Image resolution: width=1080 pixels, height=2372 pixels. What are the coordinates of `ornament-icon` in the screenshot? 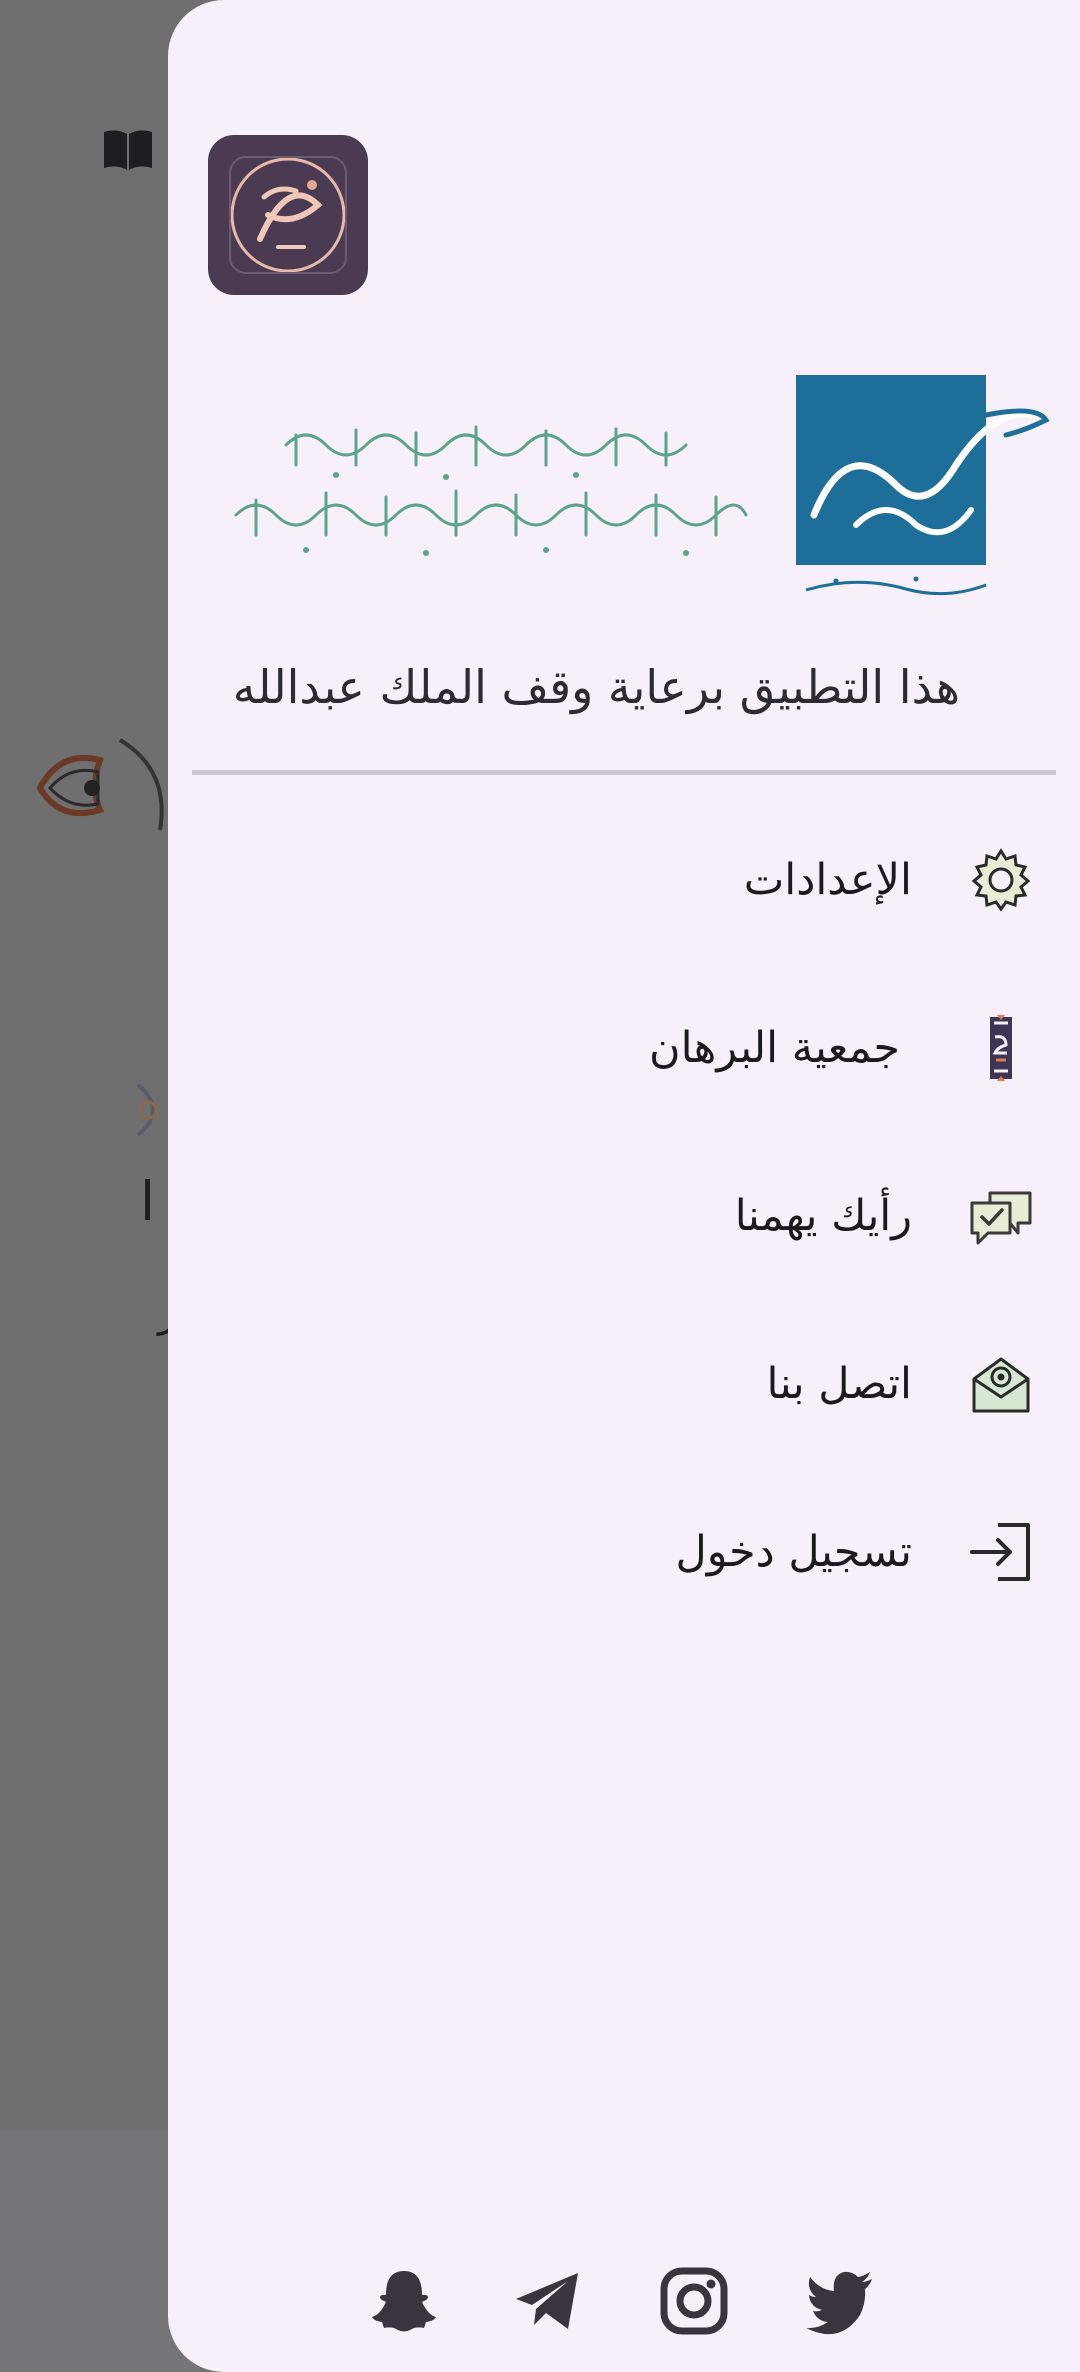 It's located at (100, 784).